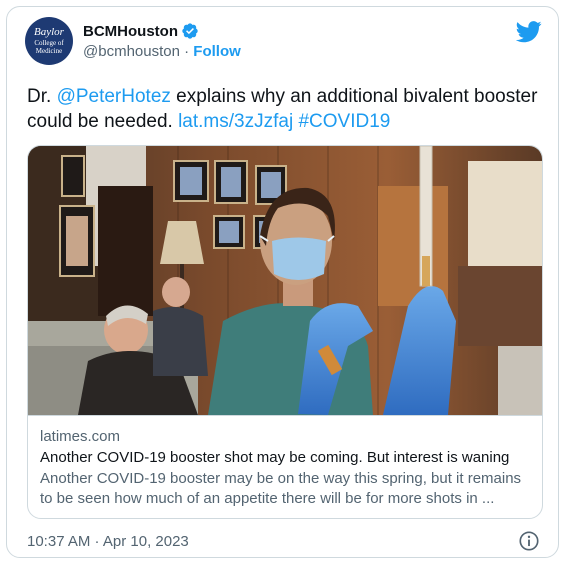  I want to click on handle: @bcmhouston, so click(131, 51).